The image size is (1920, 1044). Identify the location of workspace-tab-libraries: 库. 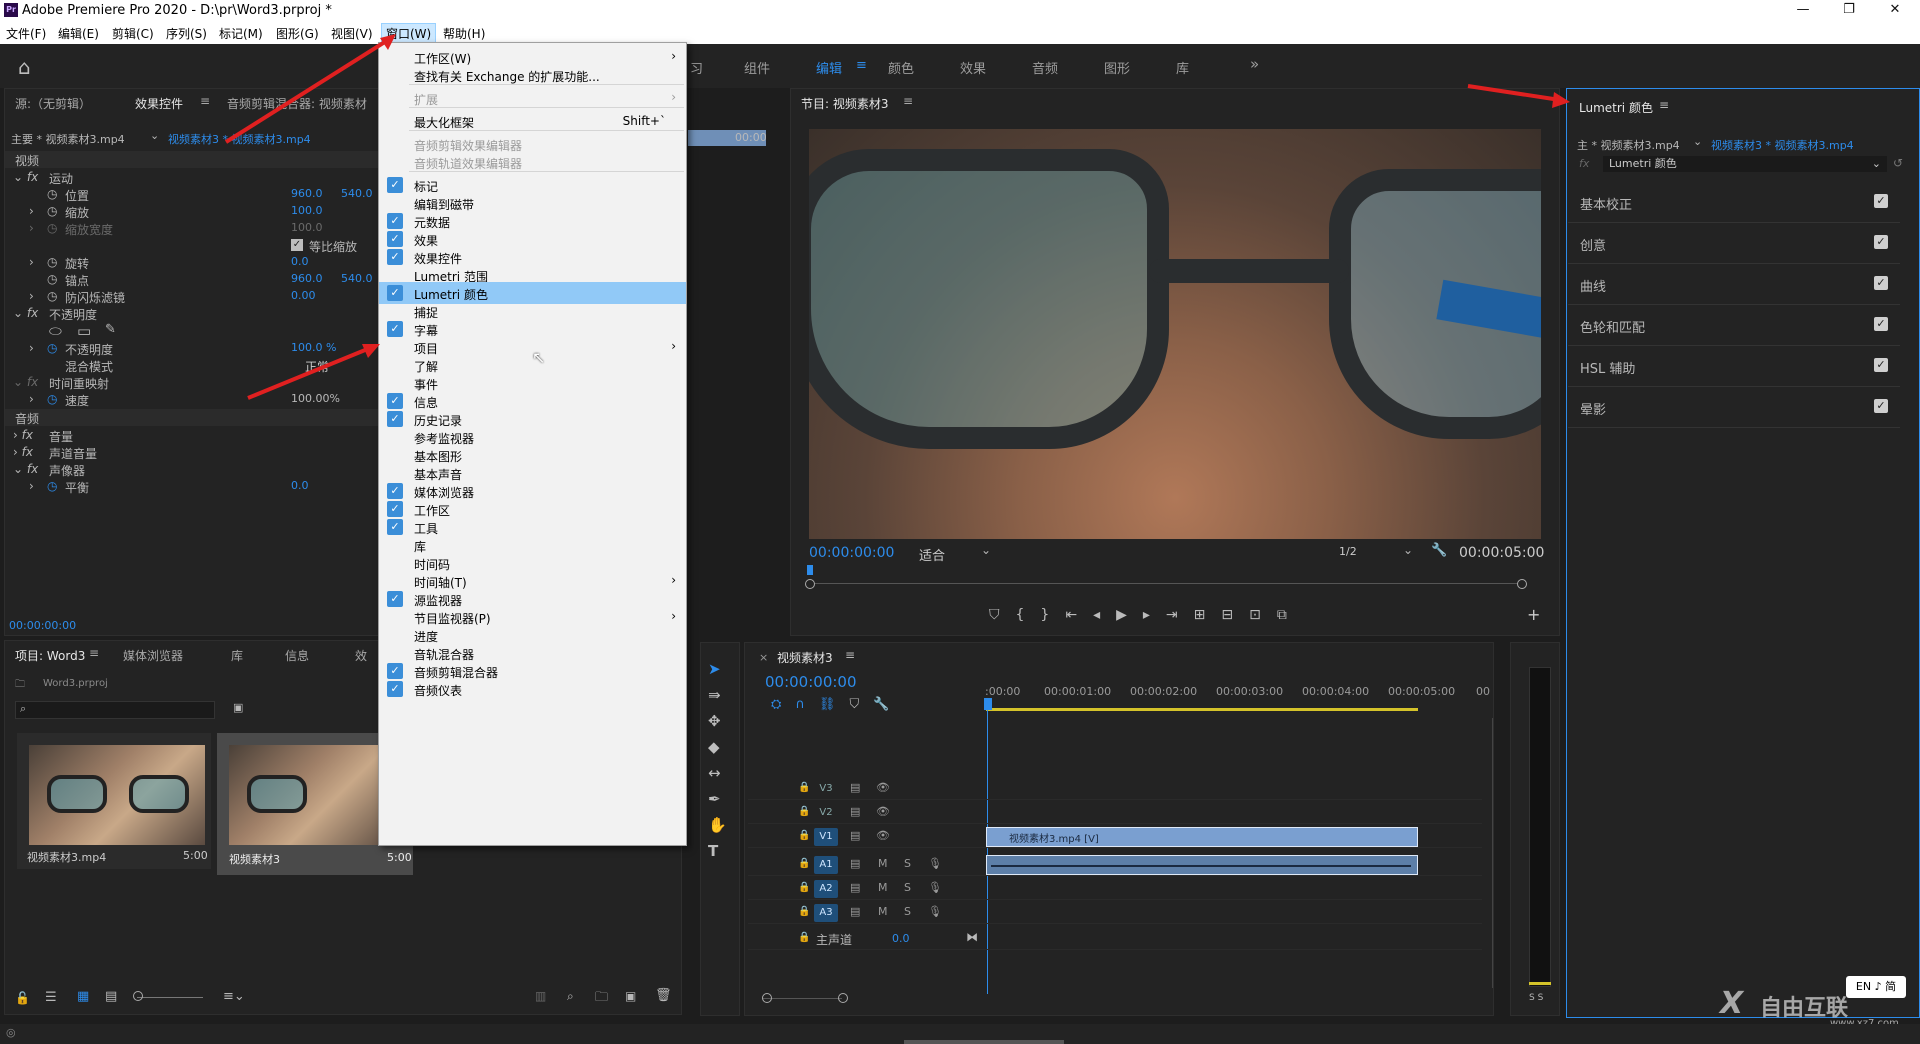
(1182, 67).